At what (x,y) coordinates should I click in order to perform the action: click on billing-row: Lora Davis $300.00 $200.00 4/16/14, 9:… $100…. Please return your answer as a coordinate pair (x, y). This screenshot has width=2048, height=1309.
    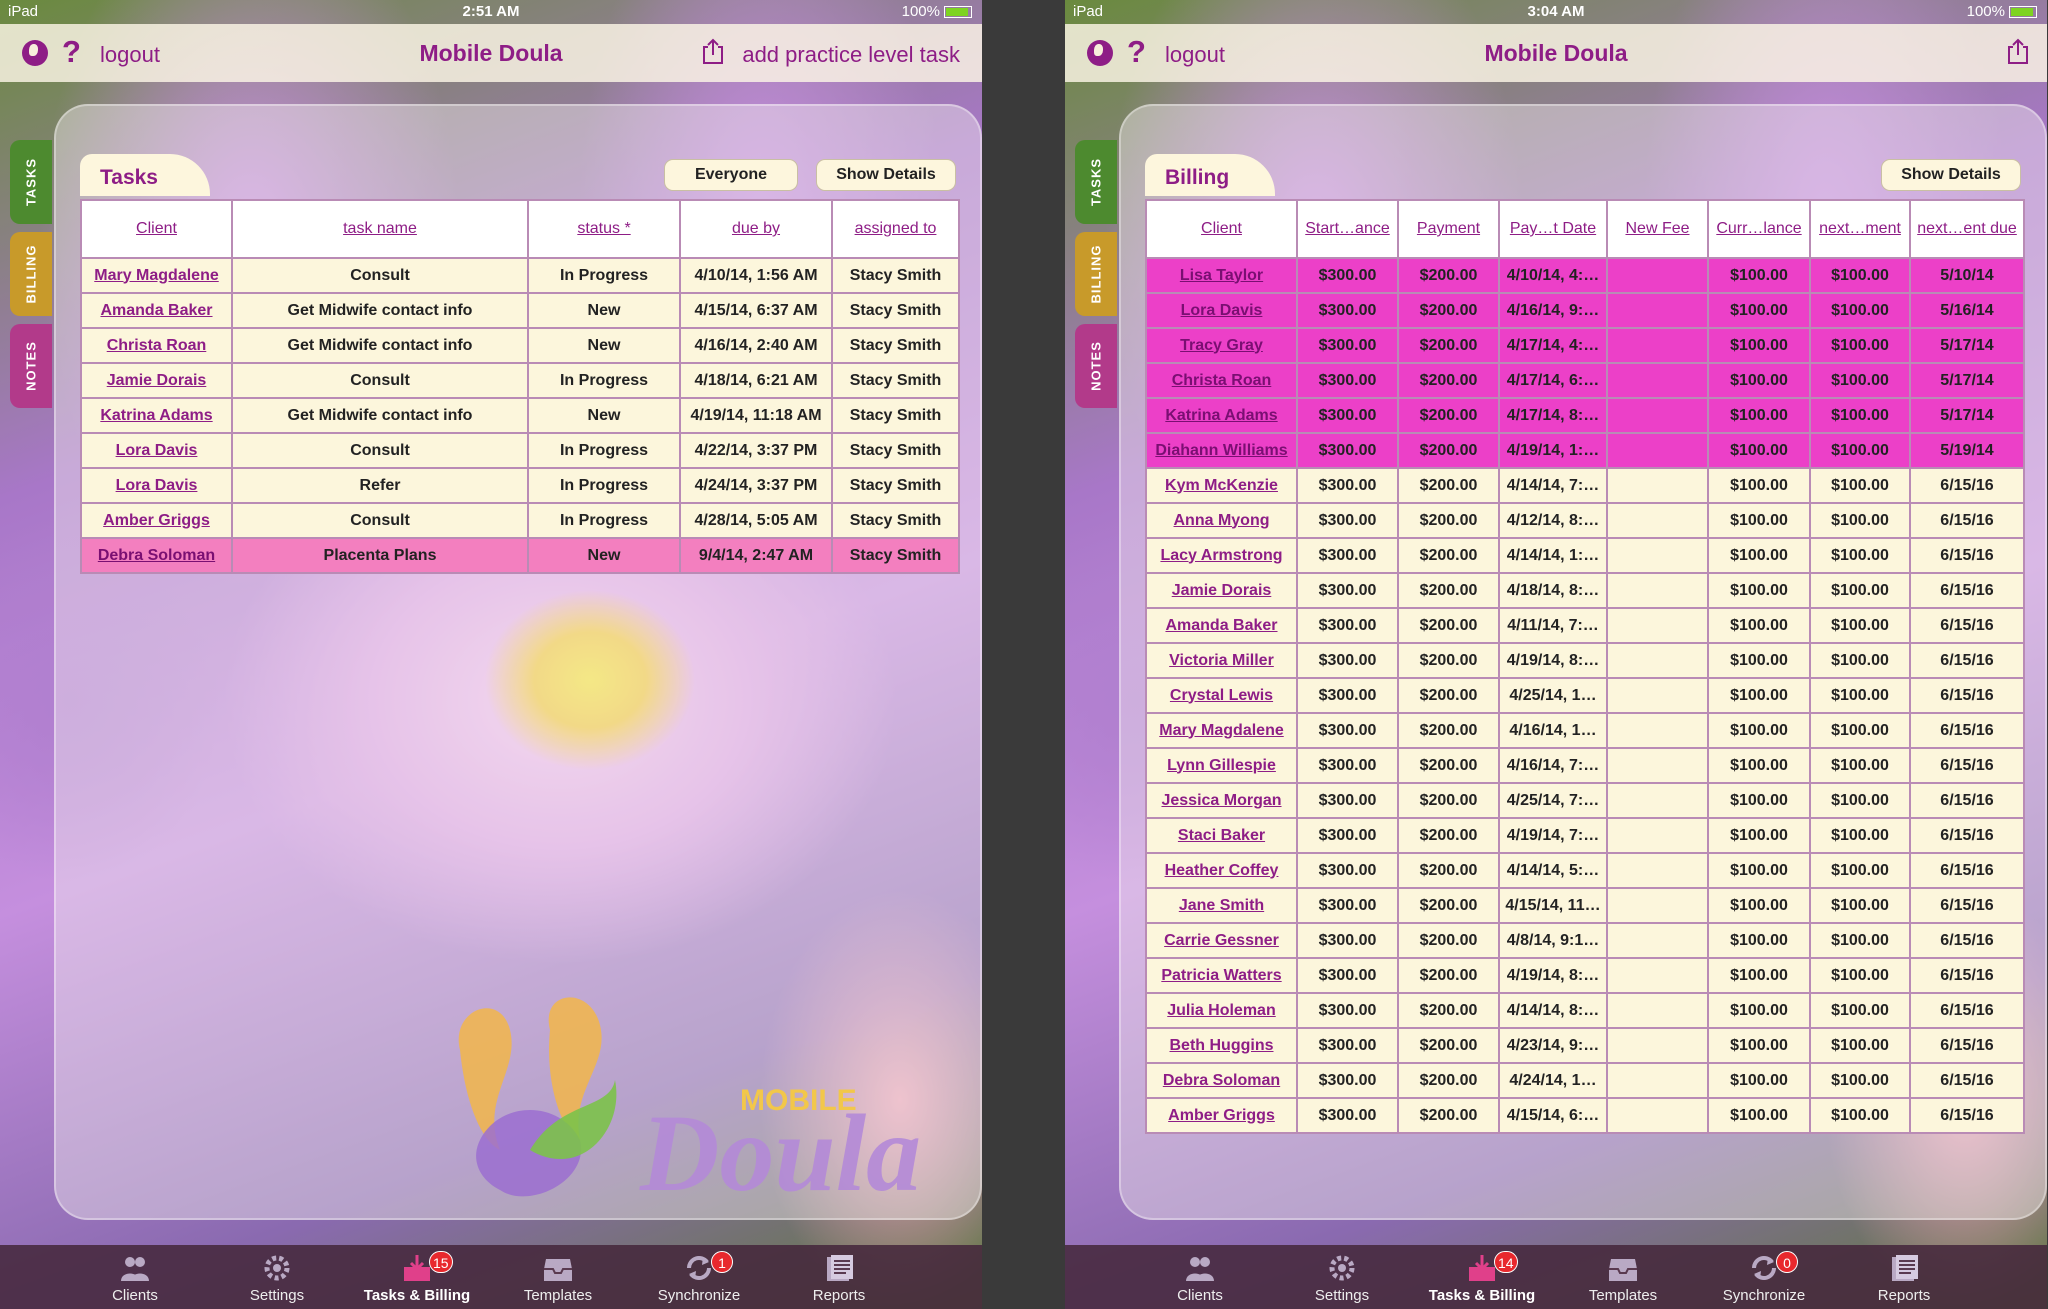
    Looking at the image, I should click on (1585, 310).